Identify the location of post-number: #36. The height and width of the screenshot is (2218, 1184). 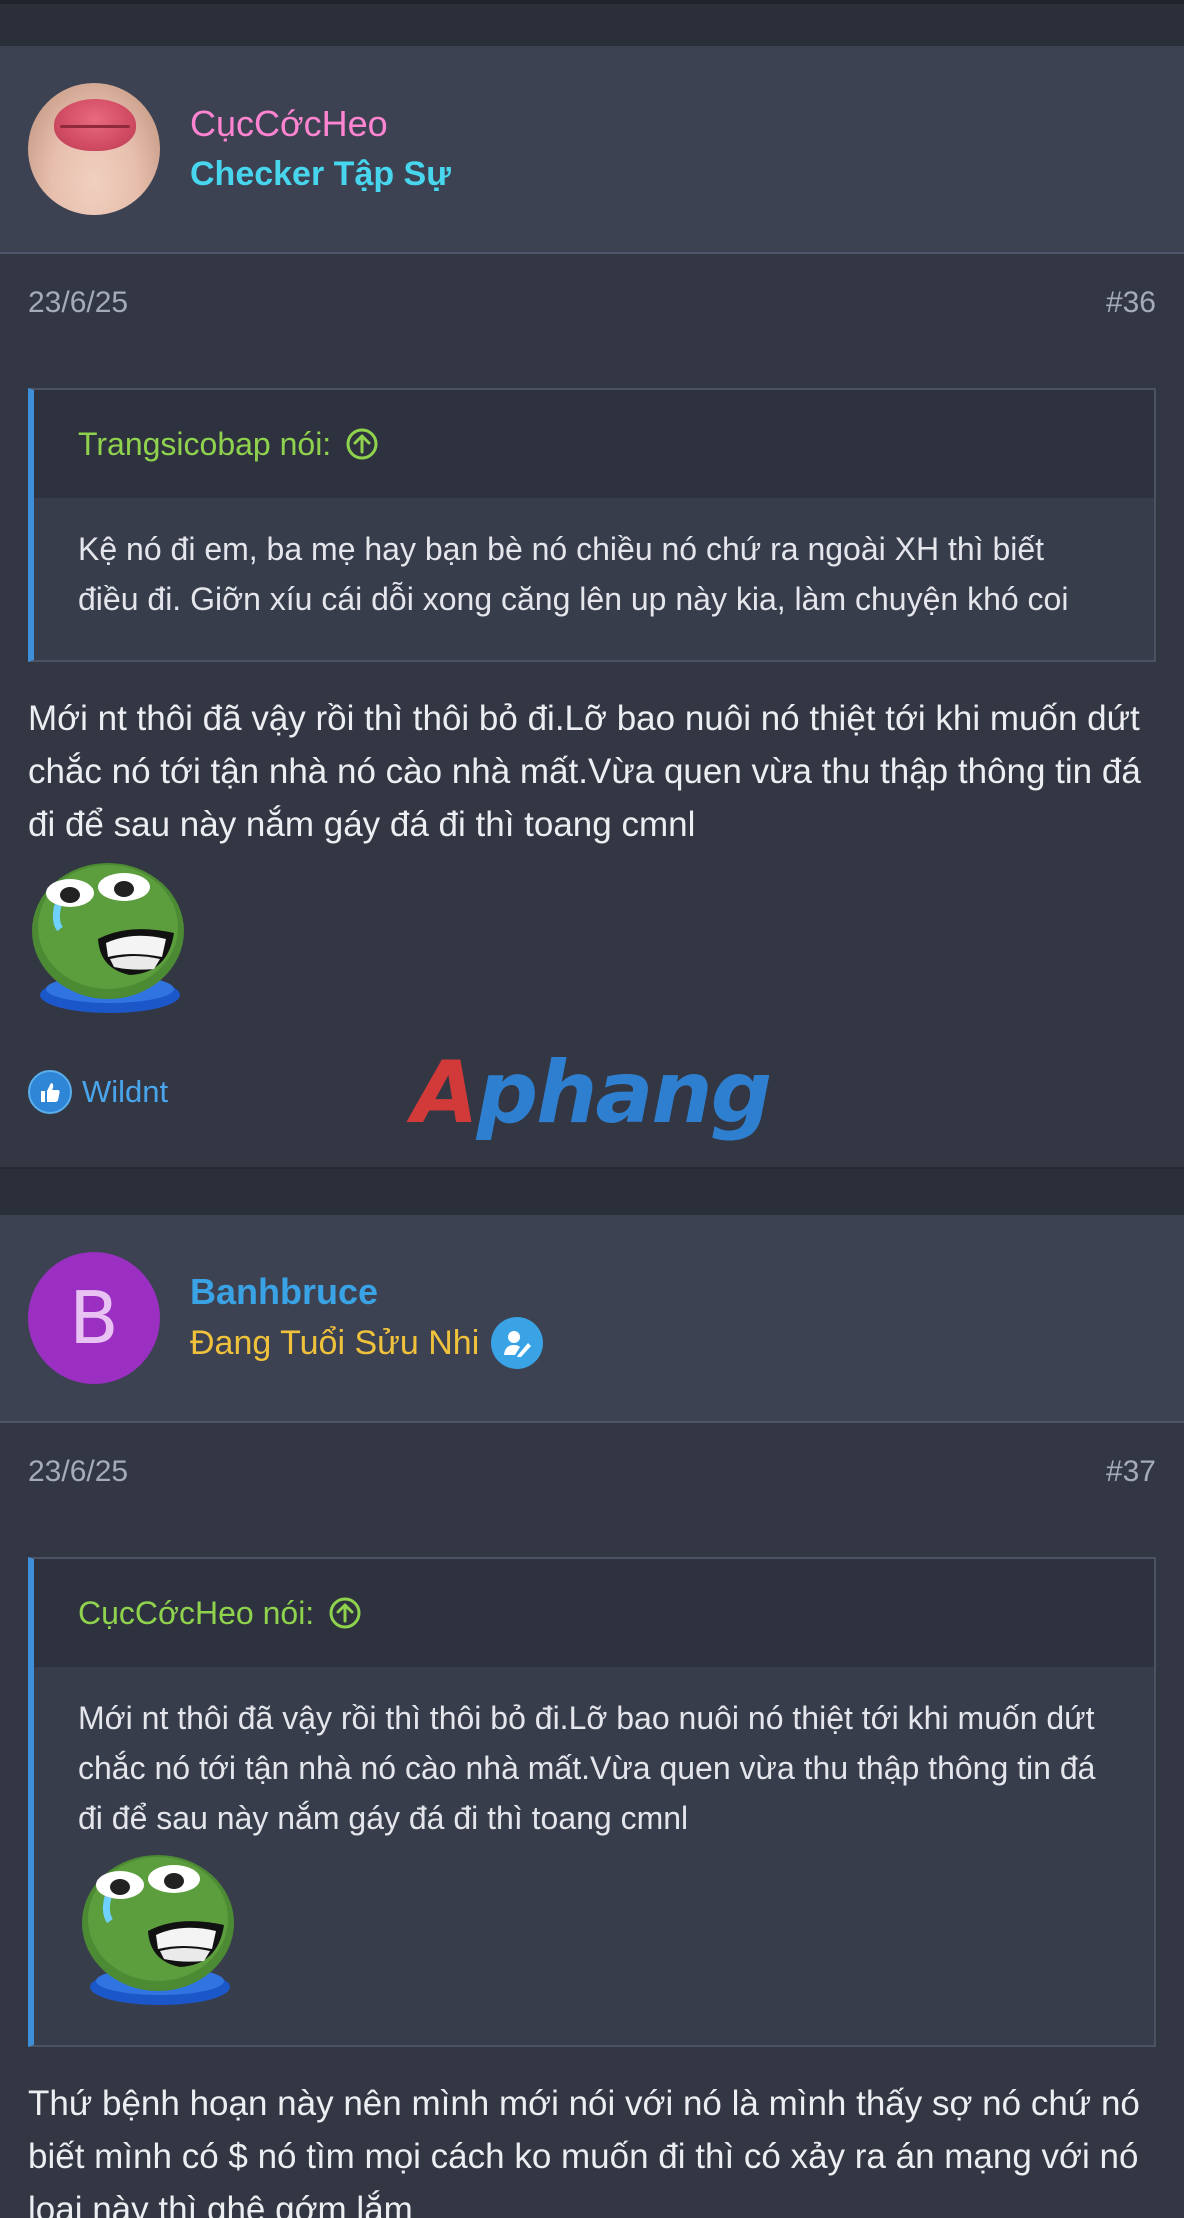
(1131, 303).